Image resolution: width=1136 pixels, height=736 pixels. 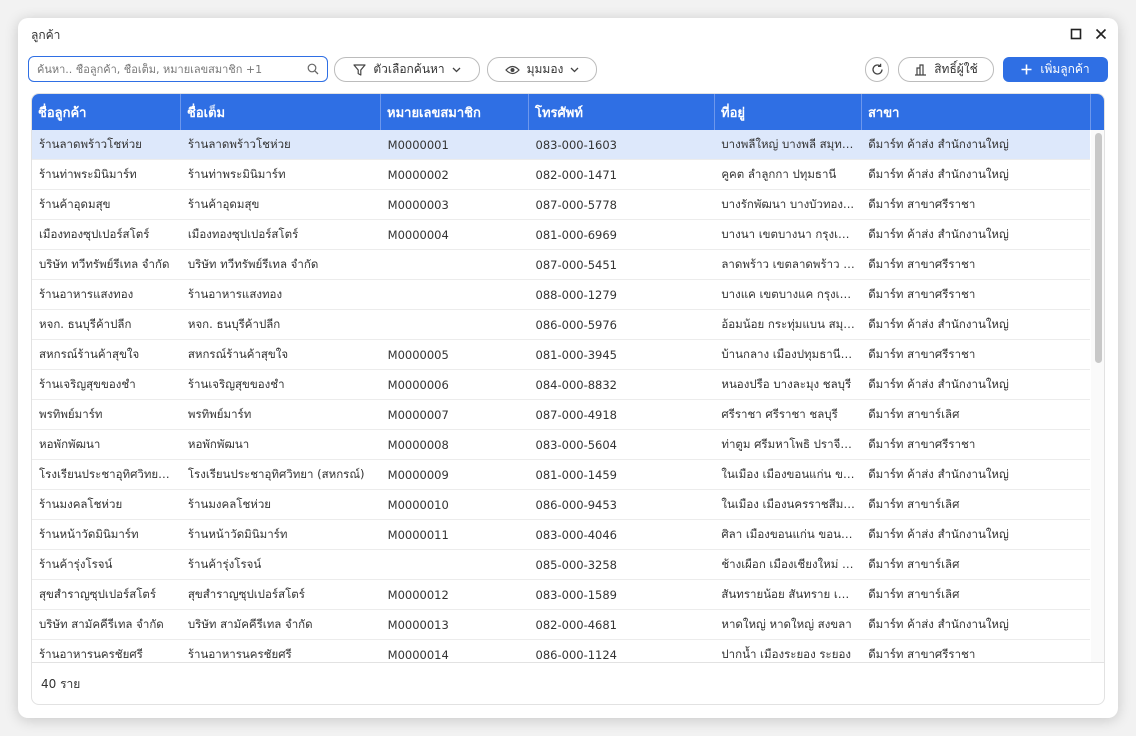 What do you see at coordinates (45, 35) in the screenshot?
I see `window-title: ลูกค้า` at bounding box center [45, 35].